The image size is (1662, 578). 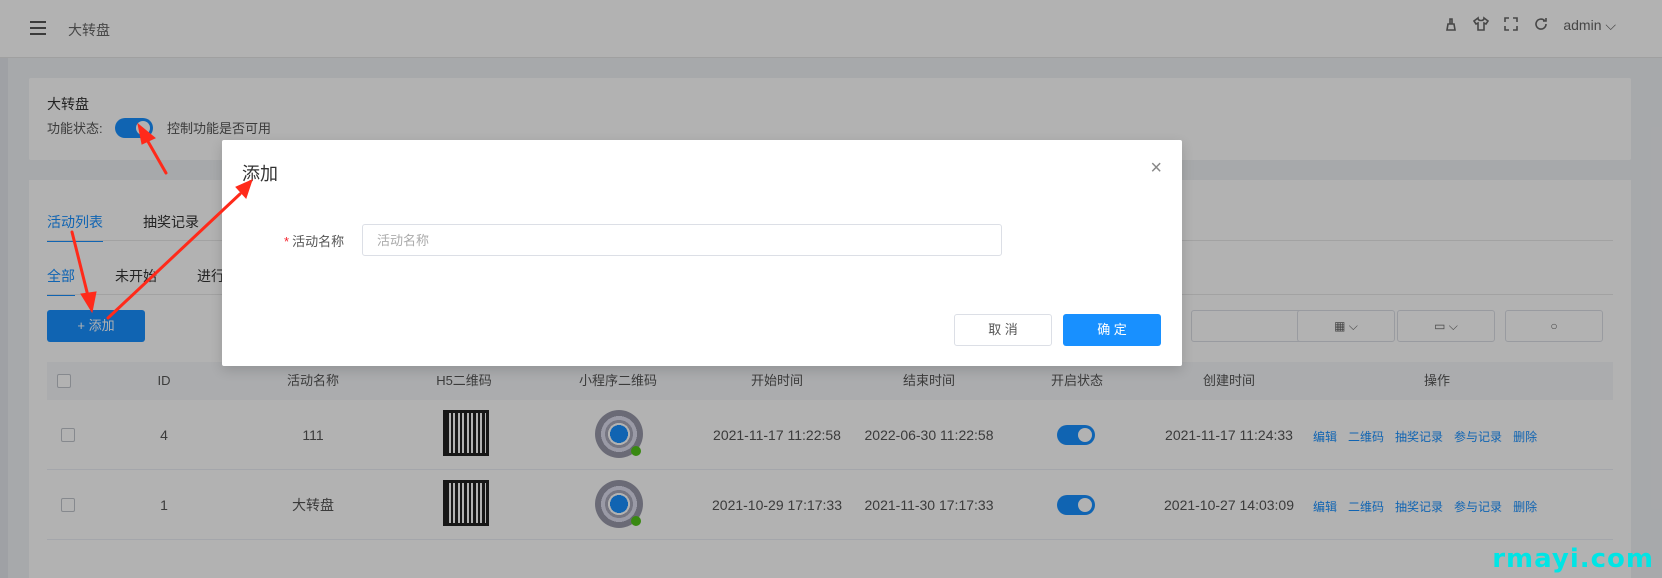 What do you see at coordinates (1156, 168) in the screenshot?
I see `close-icon: ×` at bounding box center [1156, 168].